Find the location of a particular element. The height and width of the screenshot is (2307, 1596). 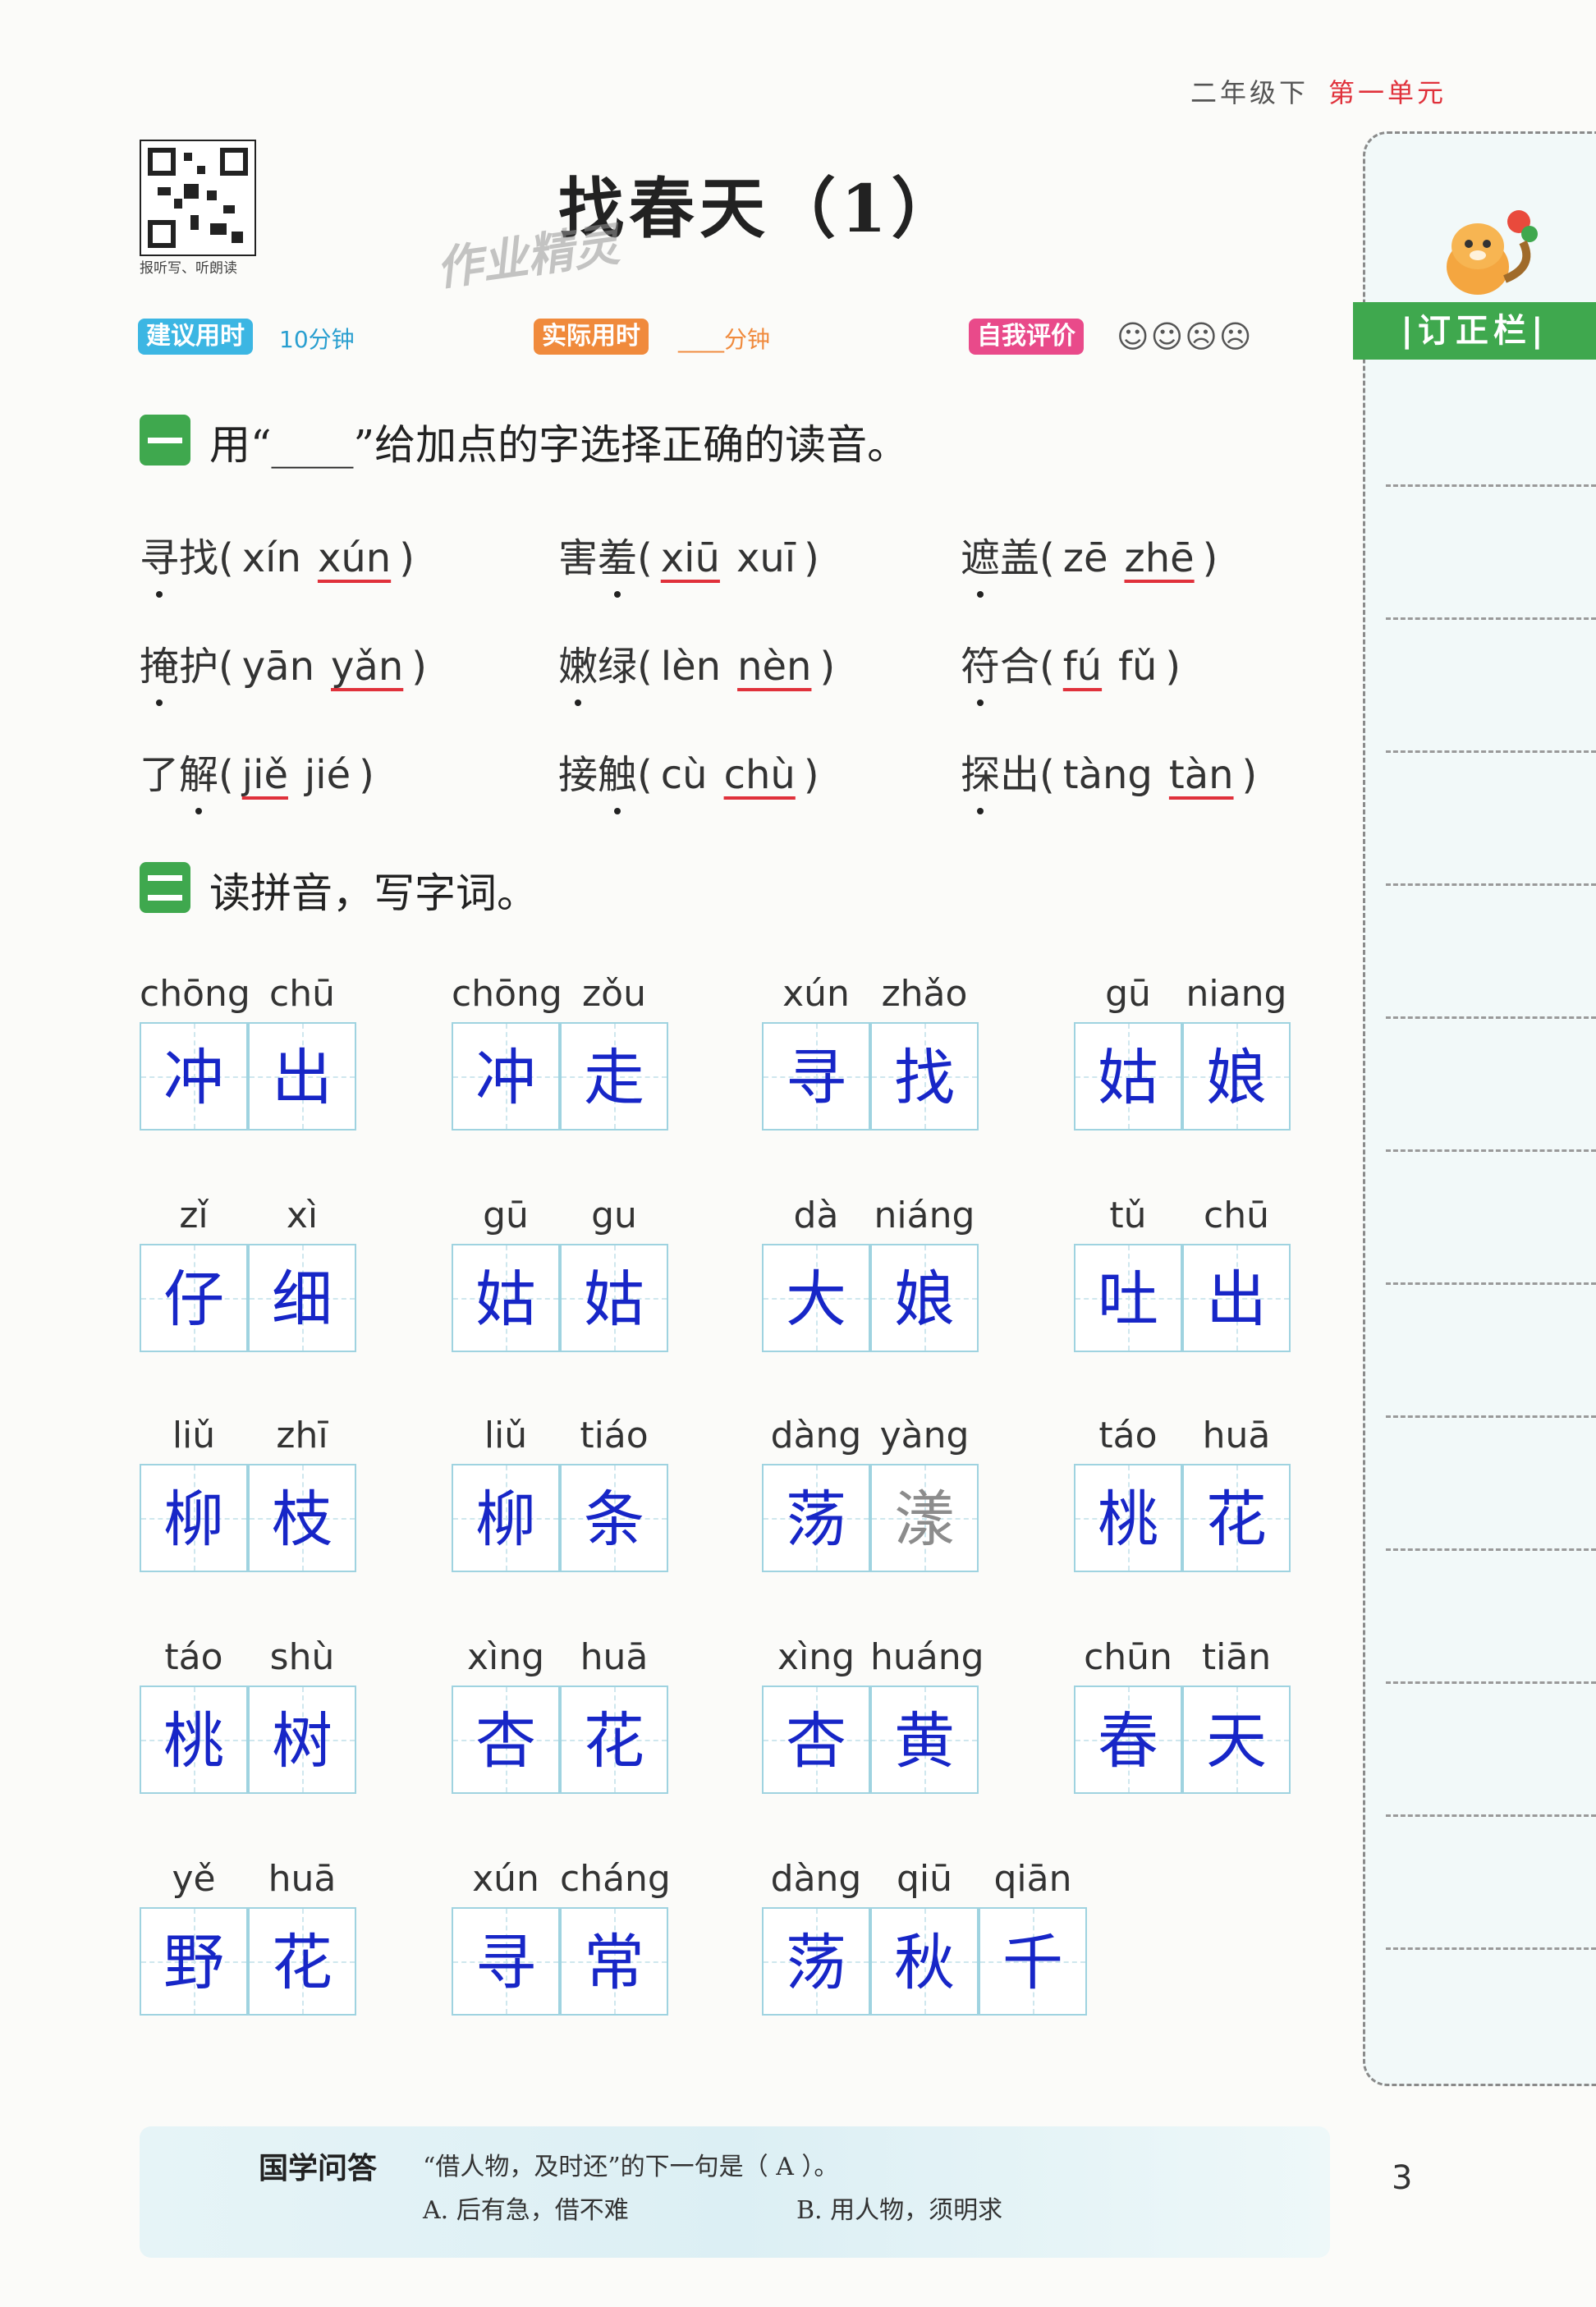

tianzige-box: 柳 is located at coordinates (506, 1518).